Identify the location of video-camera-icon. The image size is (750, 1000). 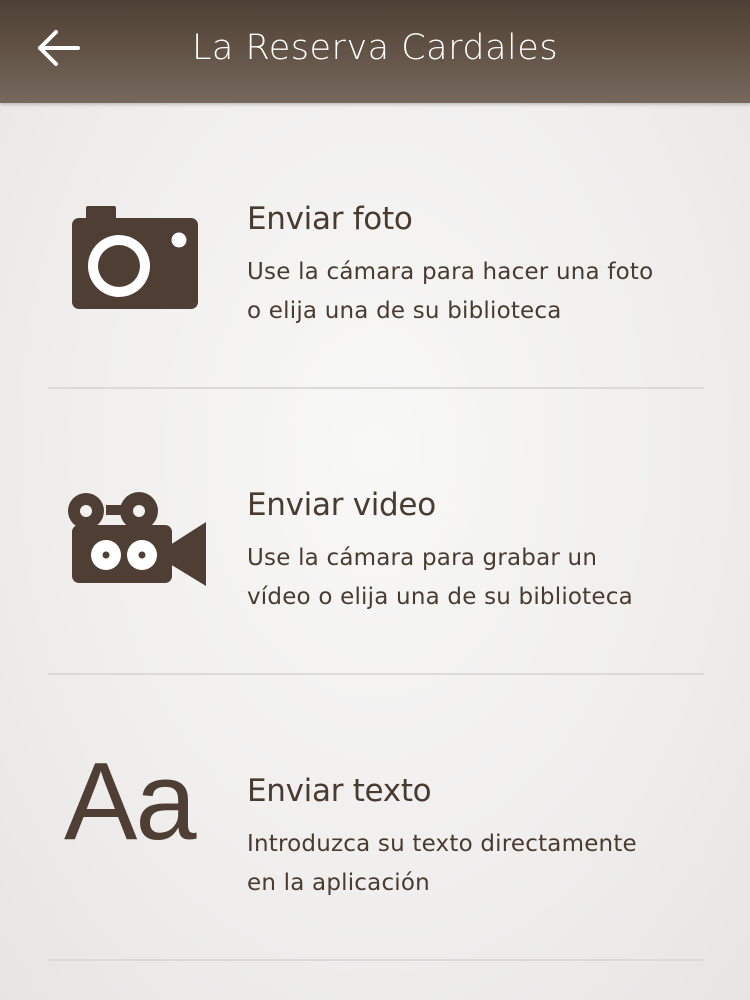
(139, 549).